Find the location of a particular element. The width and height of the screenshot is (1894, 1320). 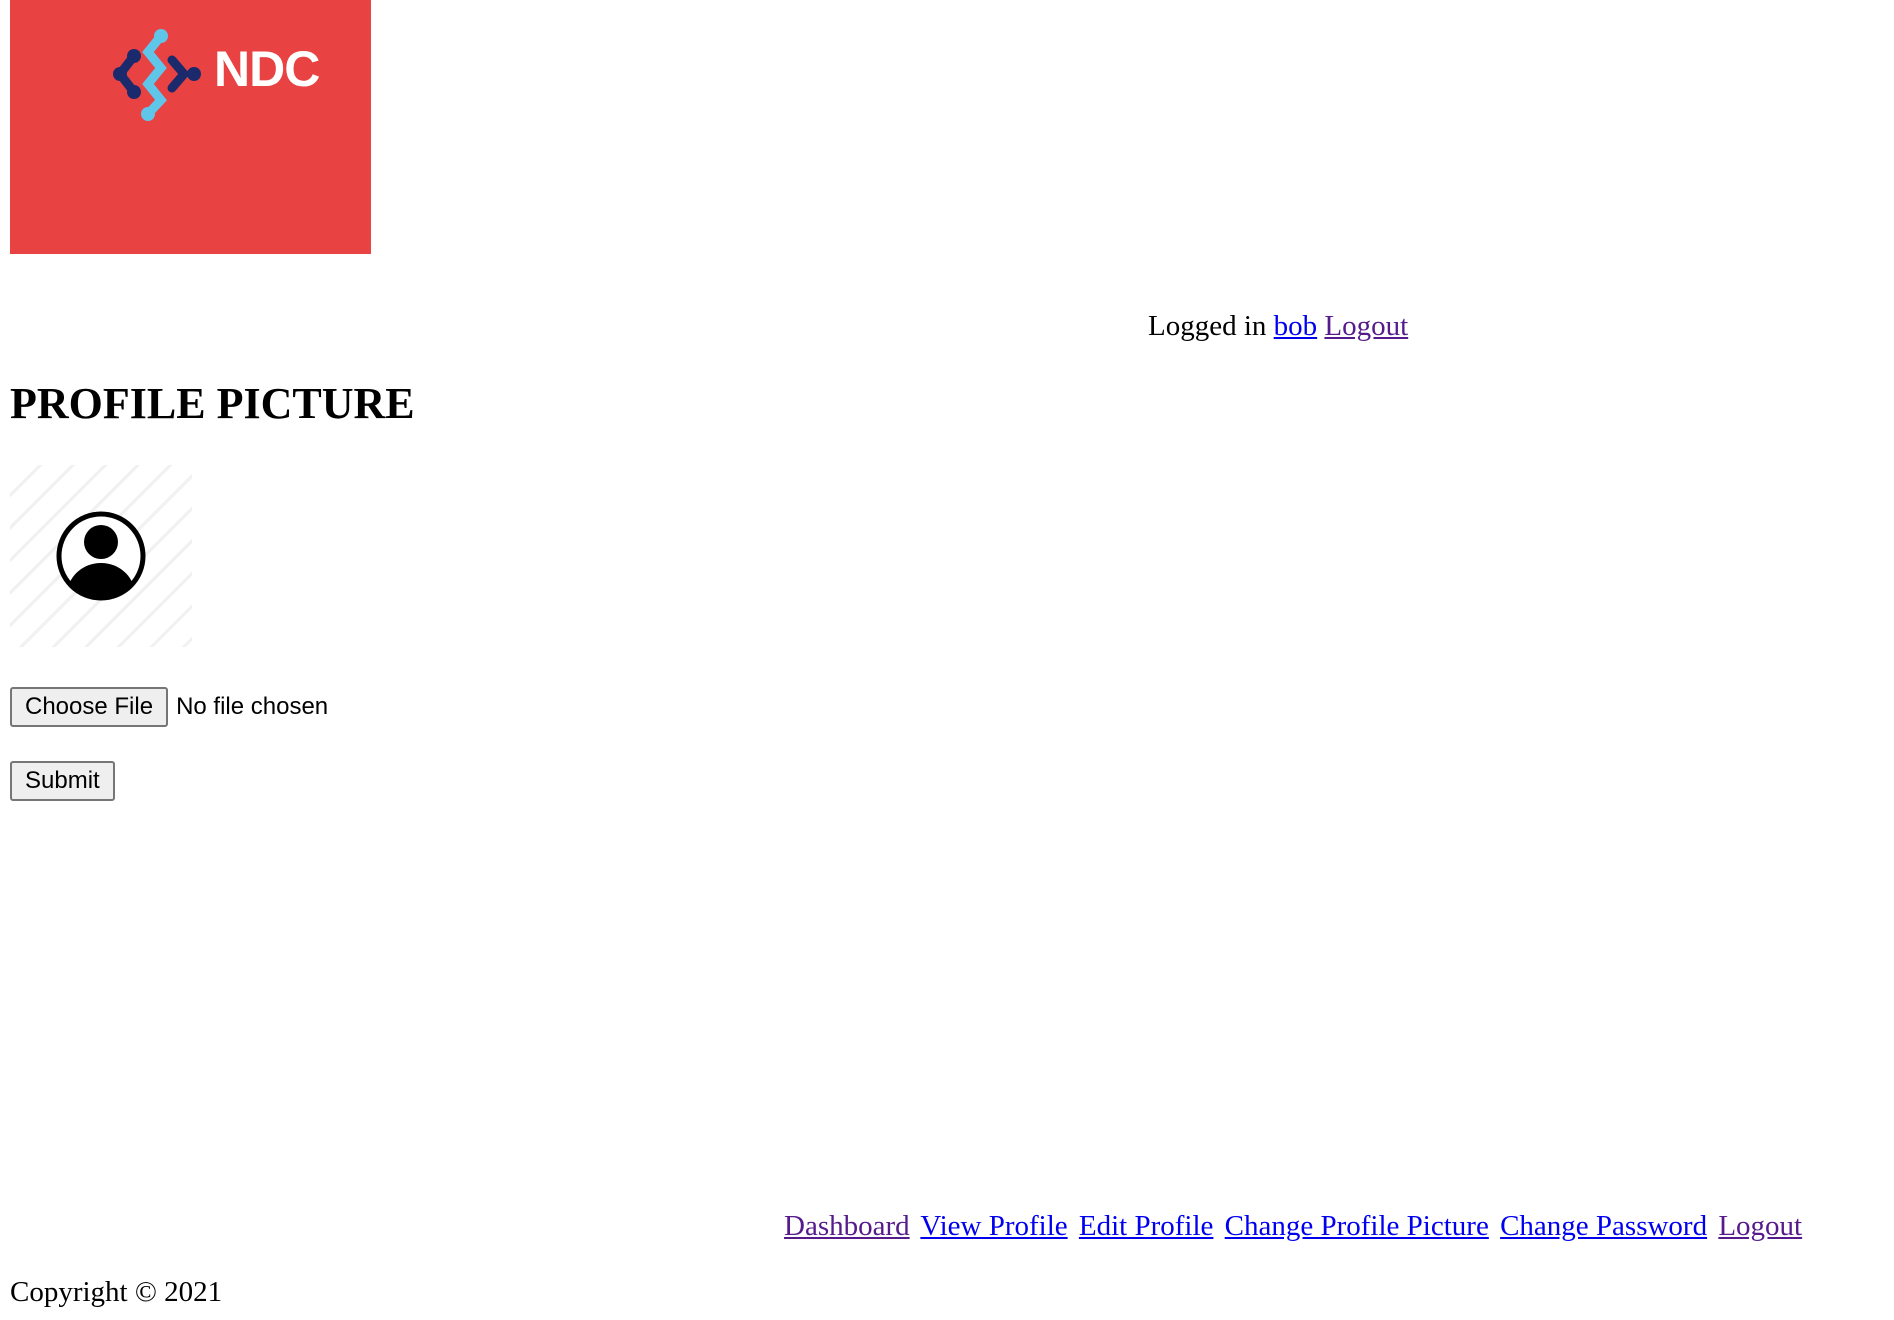

ndc-logo: NDC is located at coordinates (190, 127).